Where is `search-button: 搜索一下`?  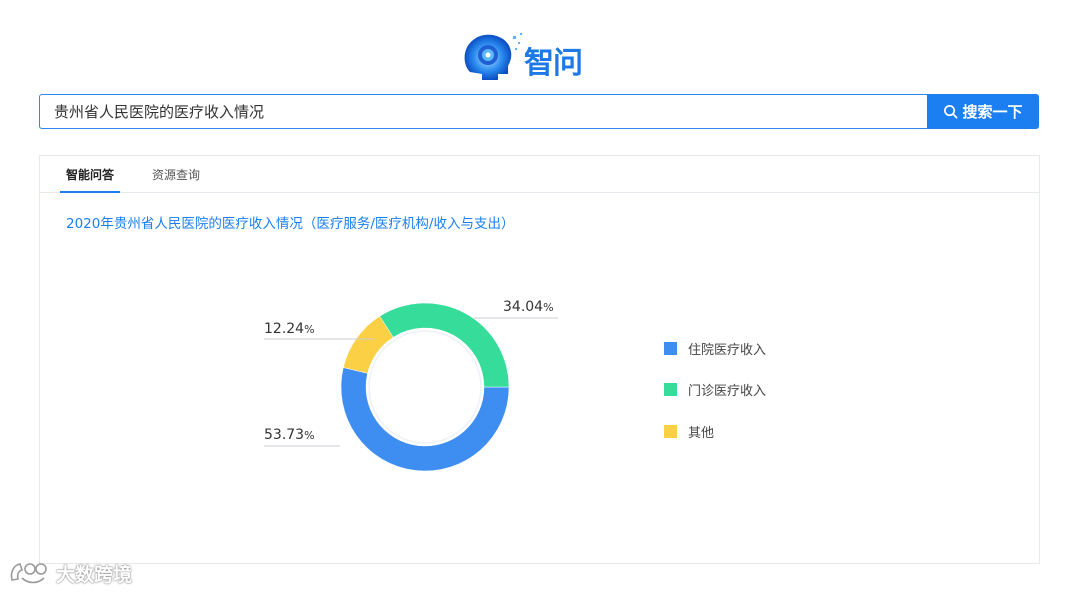 search-button: 搜索一下 is located at coordinates (983, 111).